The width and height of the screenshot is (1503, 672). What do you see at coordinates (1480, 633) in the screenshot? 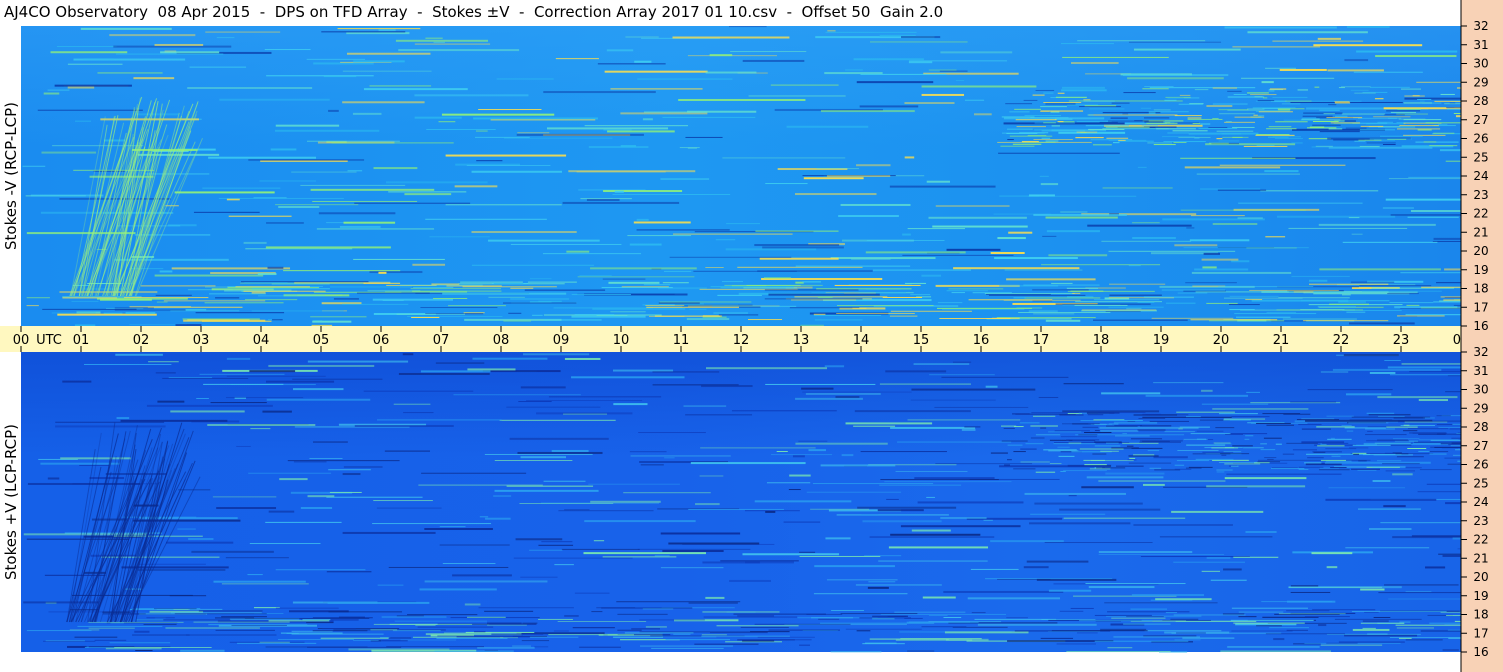
I see `lower-freq-tick-label: 17` at bounding box center [1480, 633].